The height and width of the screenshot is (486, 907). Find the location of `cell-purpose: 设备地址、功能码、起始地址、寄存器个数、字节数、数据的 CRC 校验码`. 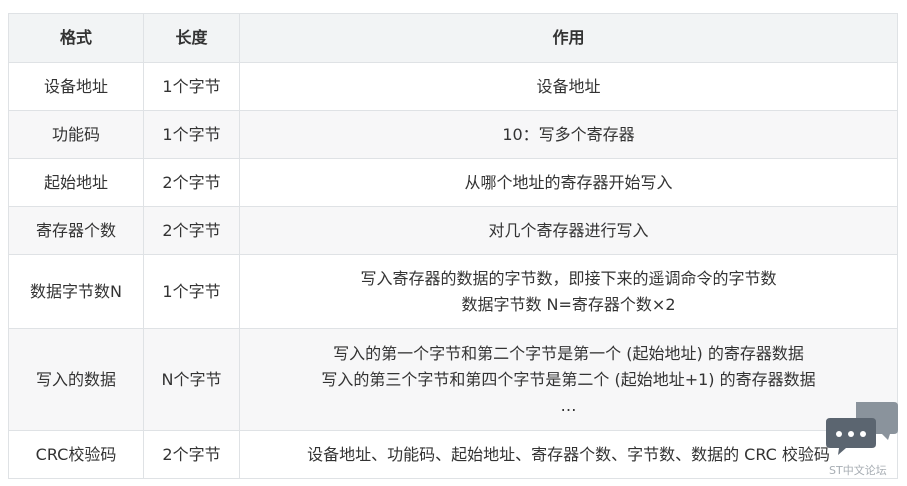

cell-purpose: 设备地址、功能码、起始地址、寄存器个数、字节数、数据的 CRC 校验码 is located at coordinates (568, 454).